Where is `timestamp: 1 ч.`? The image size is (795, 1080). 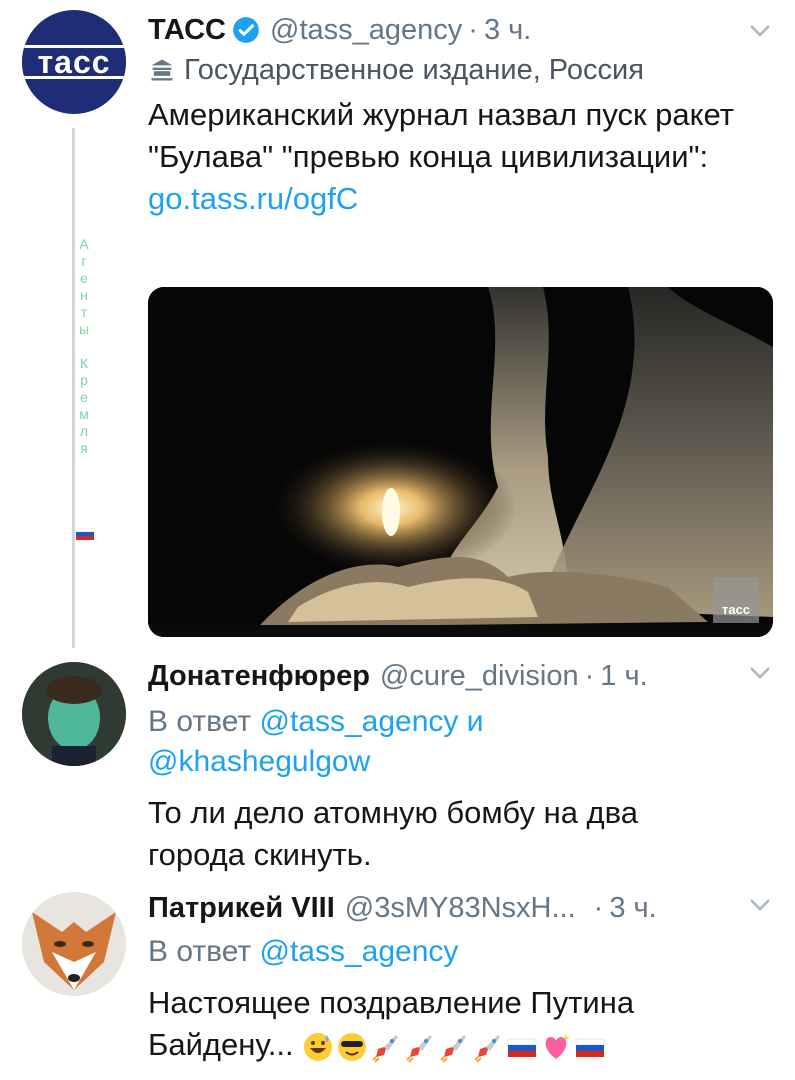 timestamp: 1 ч. is located at coordinates (623, 676).